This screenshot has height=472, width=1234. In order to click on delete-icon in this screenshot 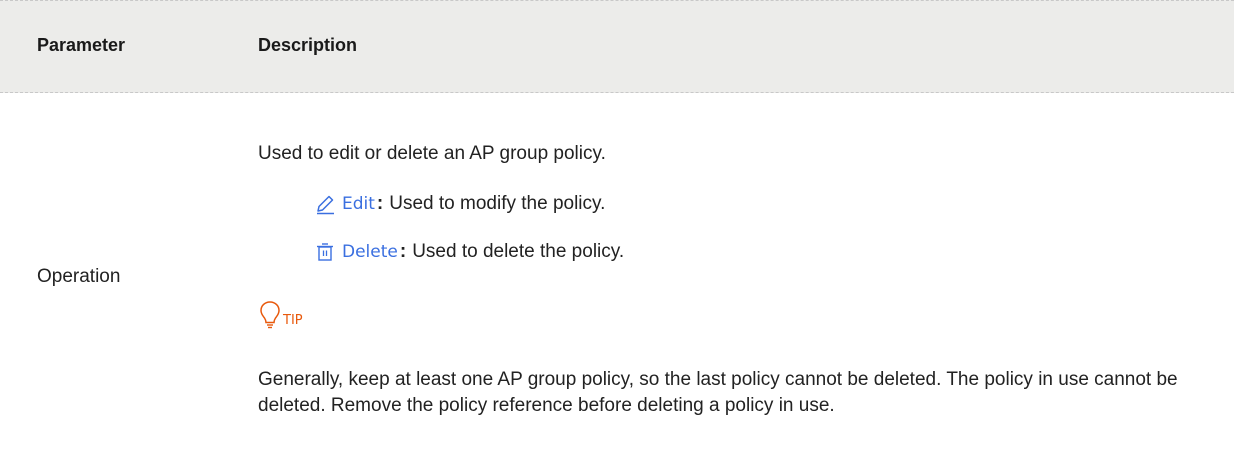, I will do `click(325, 252)`.